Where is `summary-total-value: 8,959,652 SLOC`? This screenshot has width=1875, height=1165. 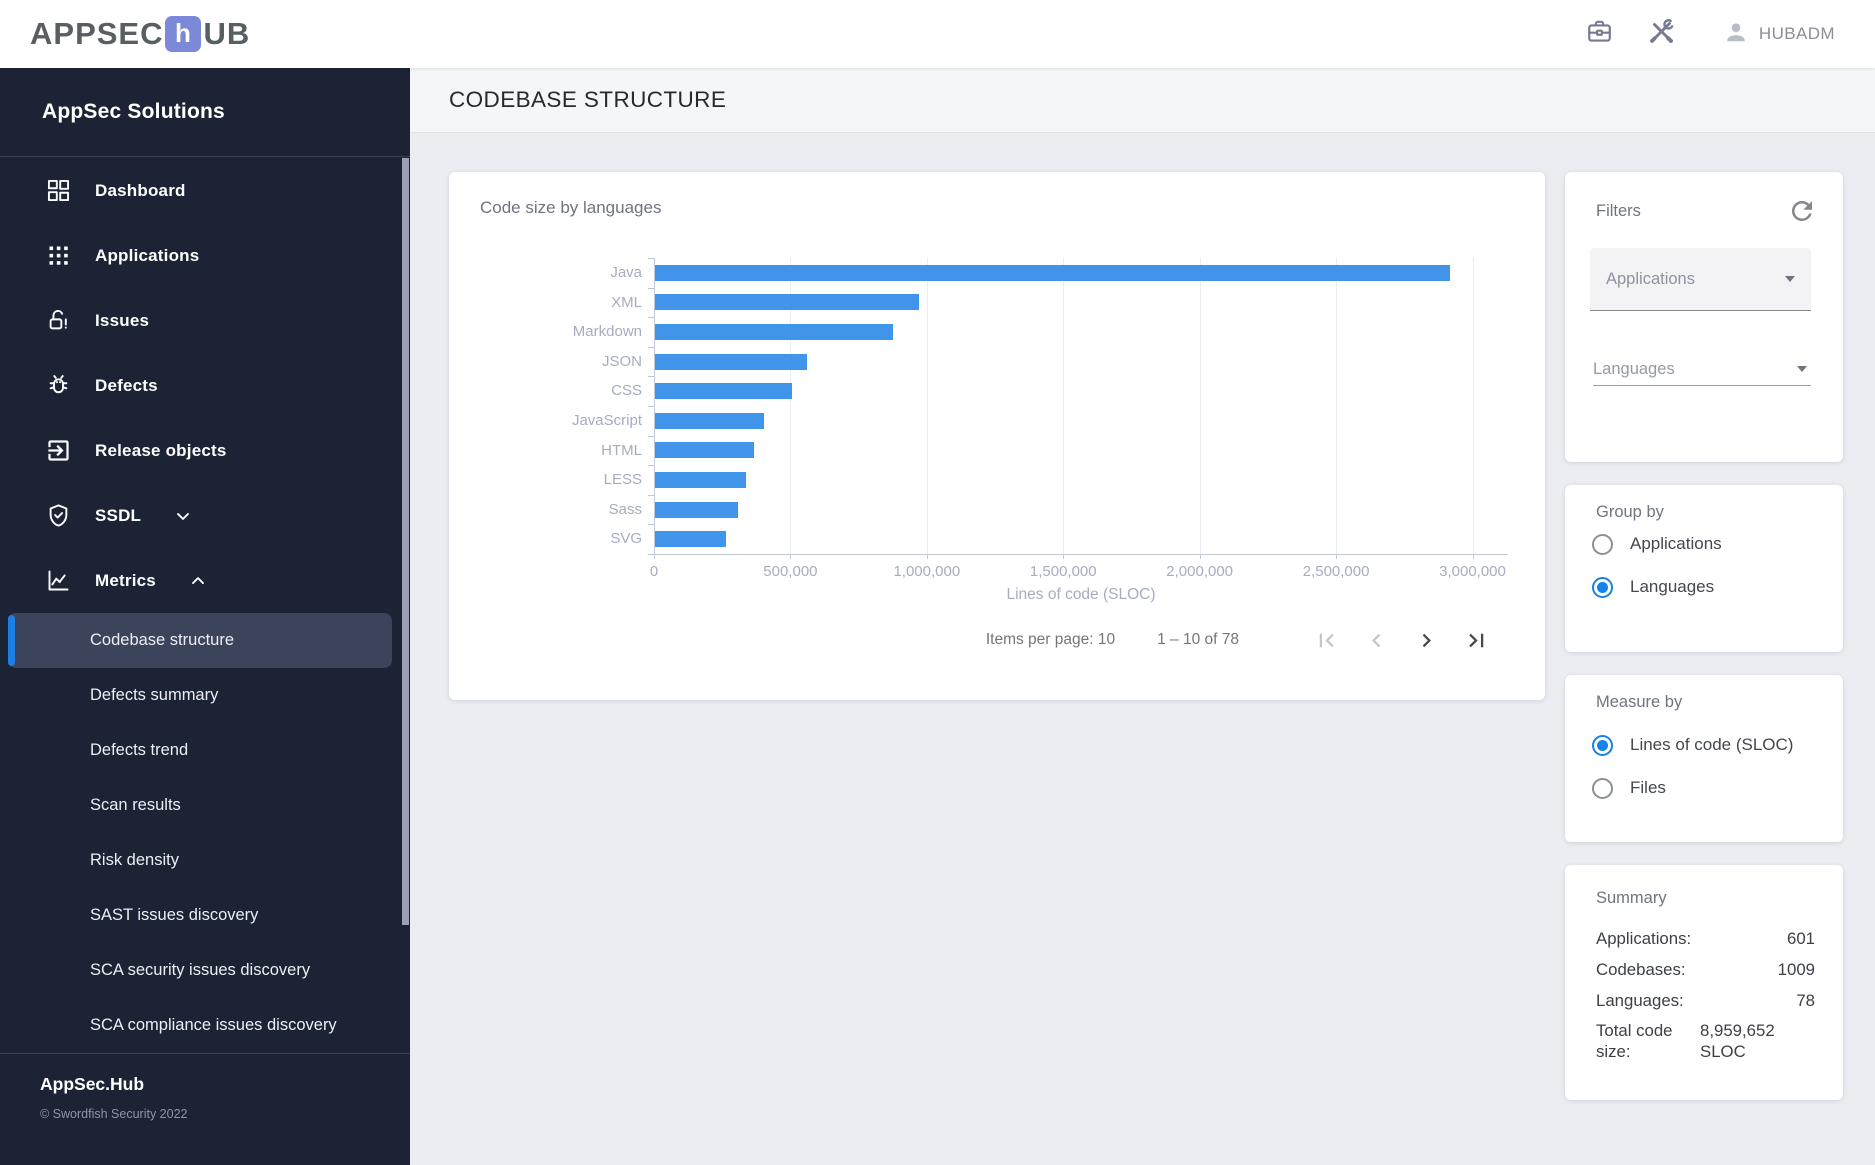
summary-total-value: 8,959,652 SLOC is located at coordinates (1737, 1041).